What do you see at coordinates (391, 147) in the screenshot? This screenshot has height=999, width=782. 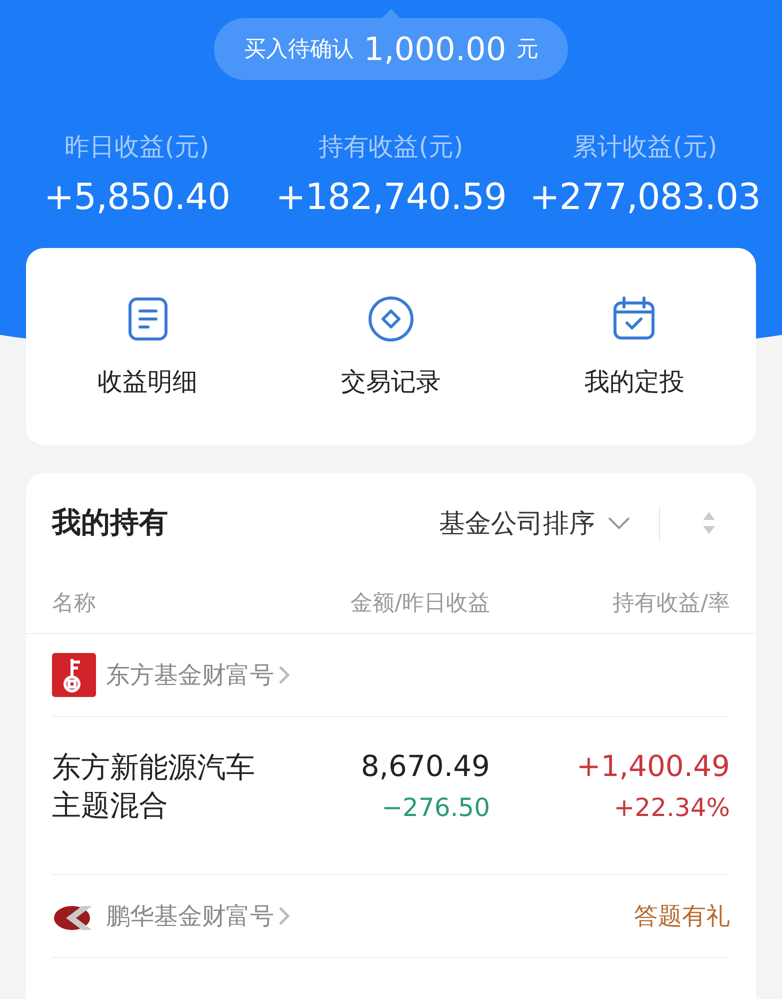 I see `stat-label: 持有收益(元)` at bounding box center [391, 147].